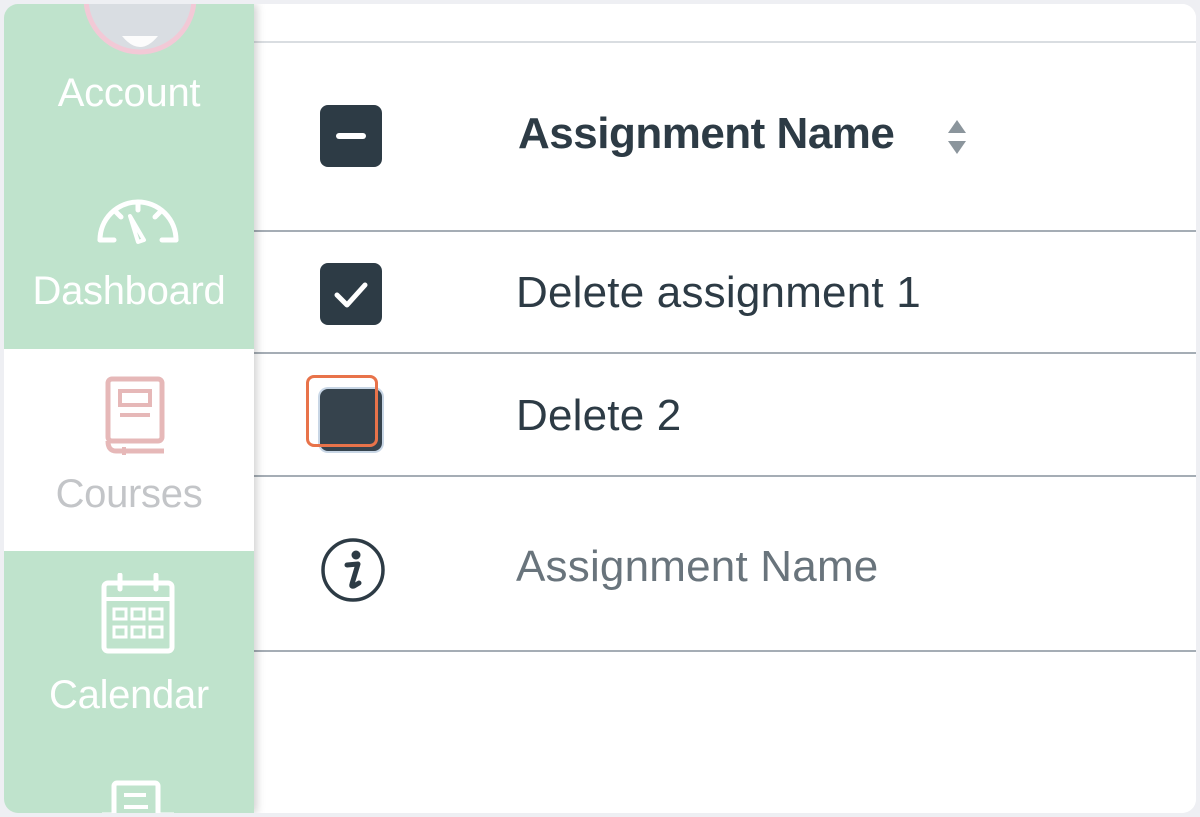  What do you see at coordinates (129, 93) in the screenshot?
I see `nav-label-account: Account` at bounding box center [129, 93].